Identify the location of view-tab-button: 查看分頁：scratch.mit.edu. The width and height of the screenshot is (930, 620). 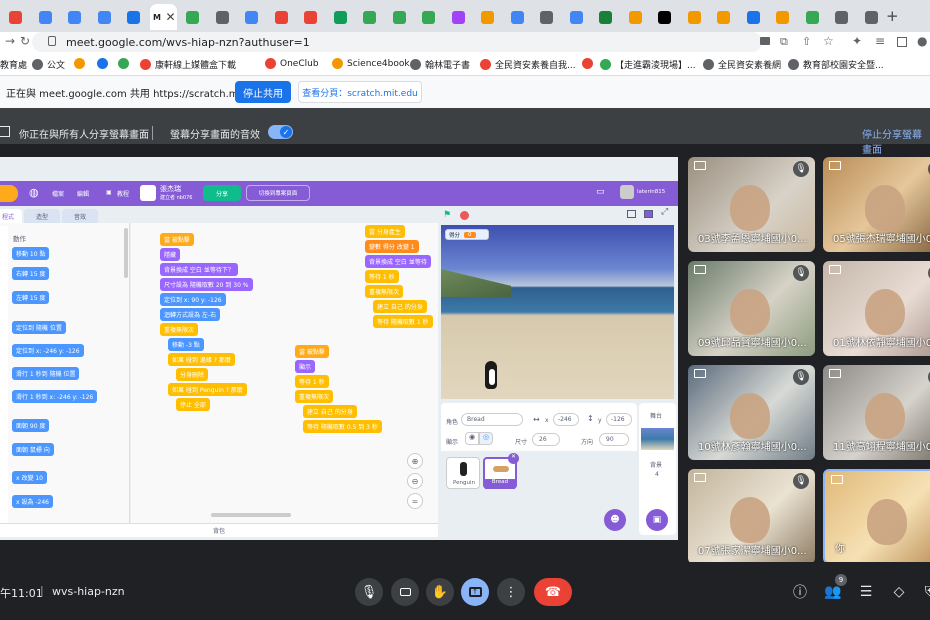
(360, 92).